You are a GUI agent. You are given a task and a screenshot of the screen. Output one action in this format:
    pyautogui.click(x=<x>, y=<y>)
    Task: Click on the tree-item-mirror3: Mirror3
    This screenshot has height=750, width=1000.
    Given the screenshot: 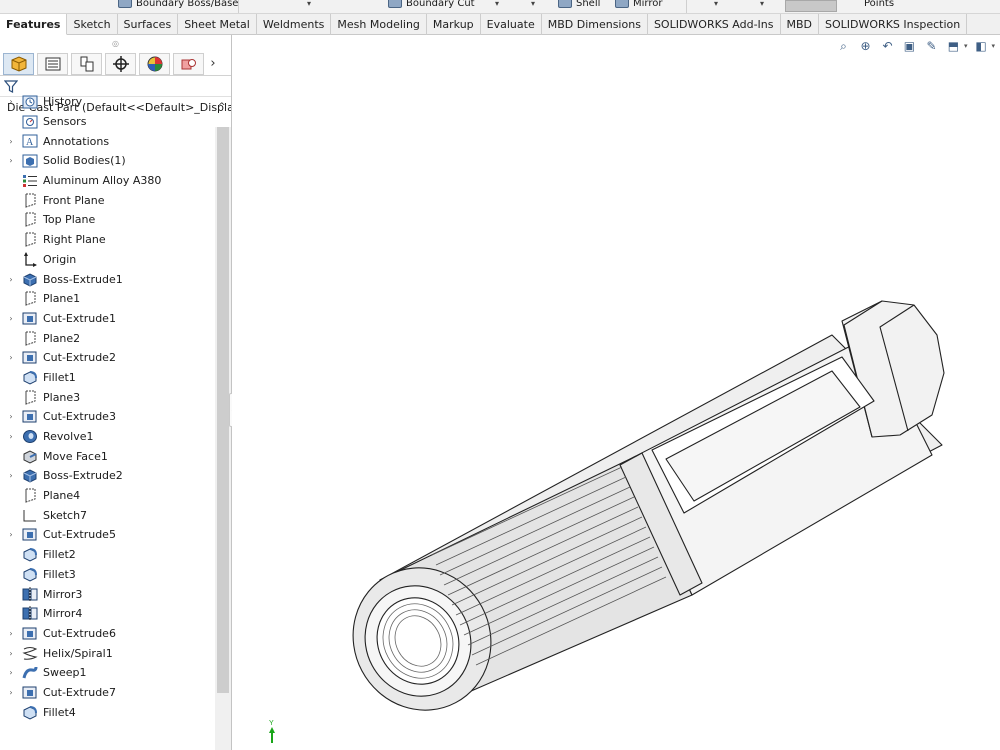 What is the action you would take?
    pyautogui.click(x=108, y=594)
    